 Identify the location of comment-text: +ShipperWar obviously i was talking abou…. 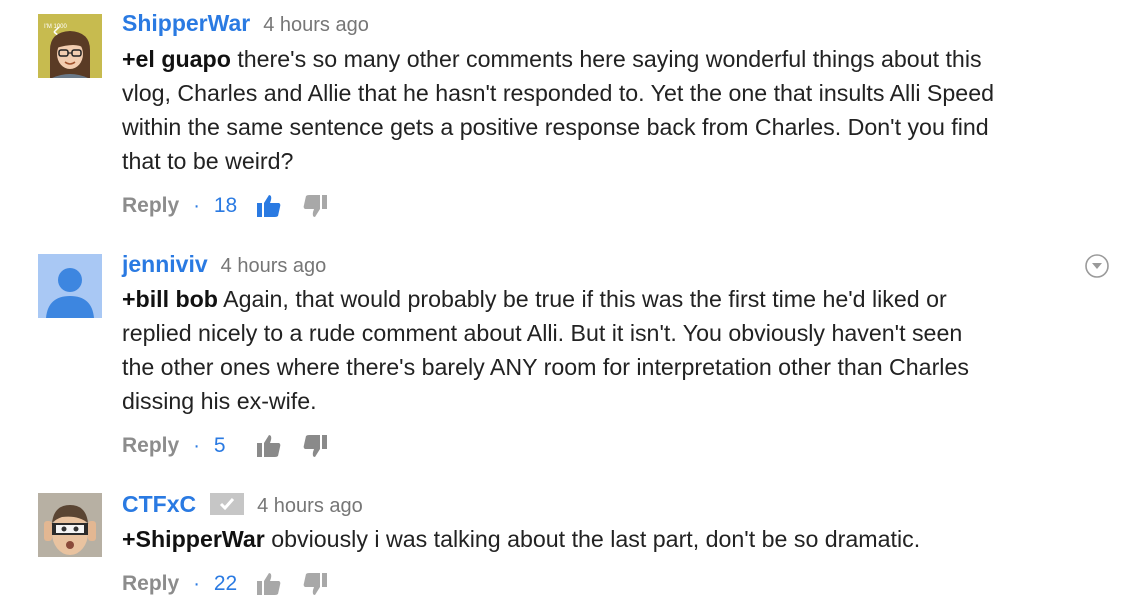
(622, 539).